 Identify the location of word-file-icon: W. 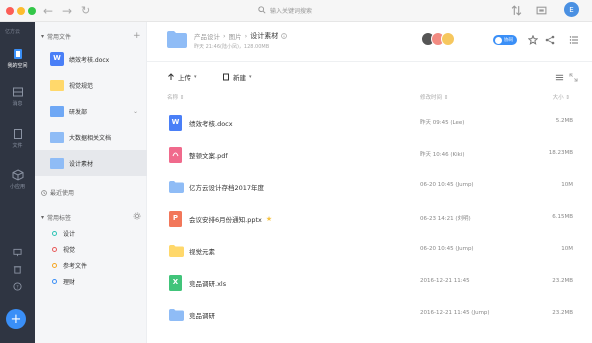
(57, 59).